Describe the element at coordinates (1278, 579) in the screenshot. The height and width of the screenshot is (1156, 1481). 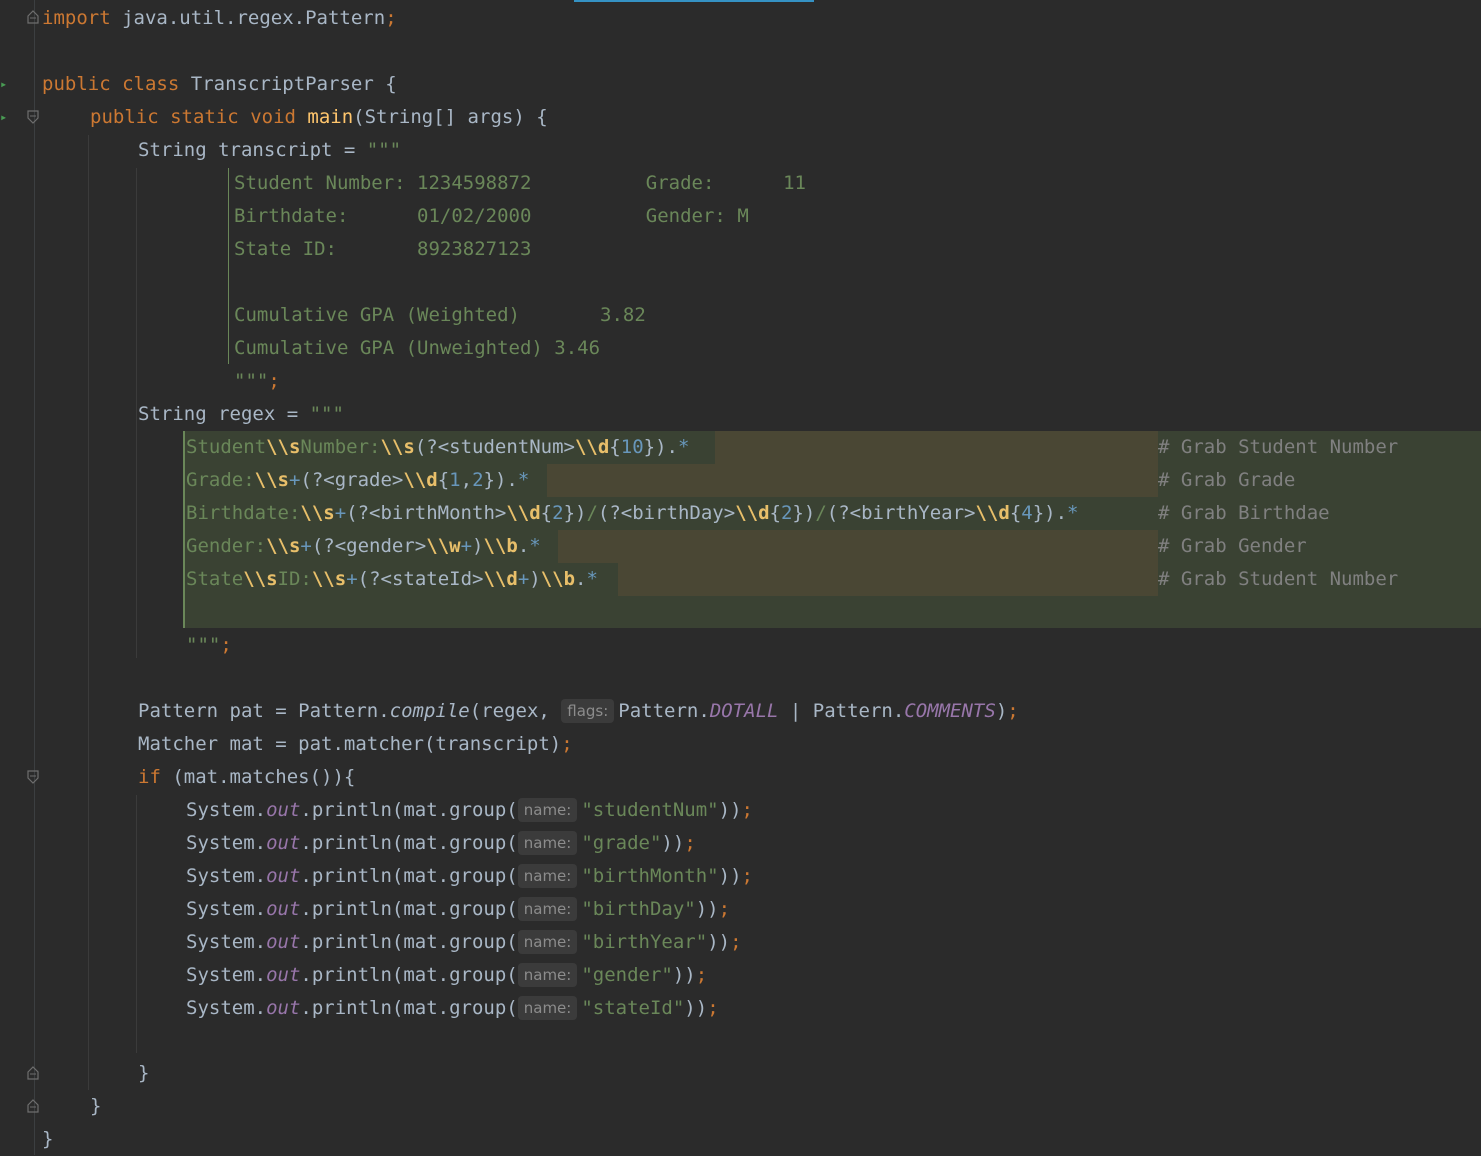
I see `regex-comment: # Grab Student Number` at that location.